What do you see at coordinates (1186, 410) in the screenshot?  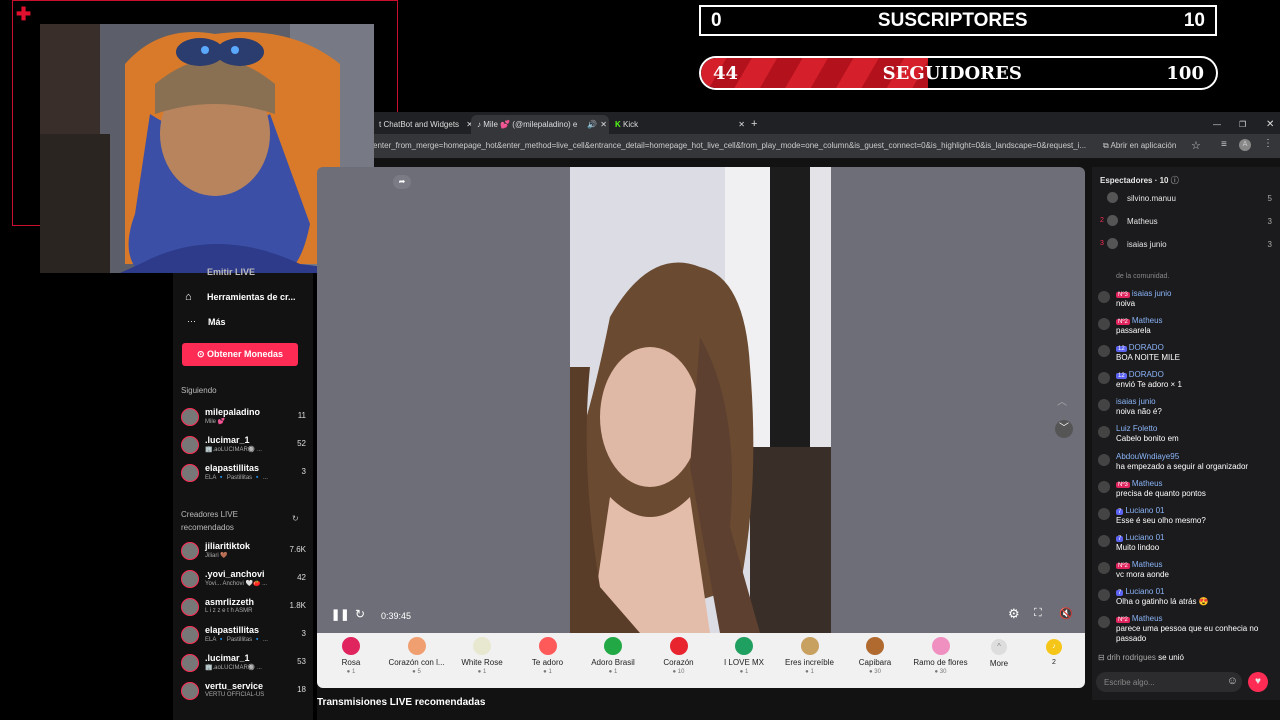 I see `chat-message: isaias junio noiva não é?` at bounding box center [1186, 410].